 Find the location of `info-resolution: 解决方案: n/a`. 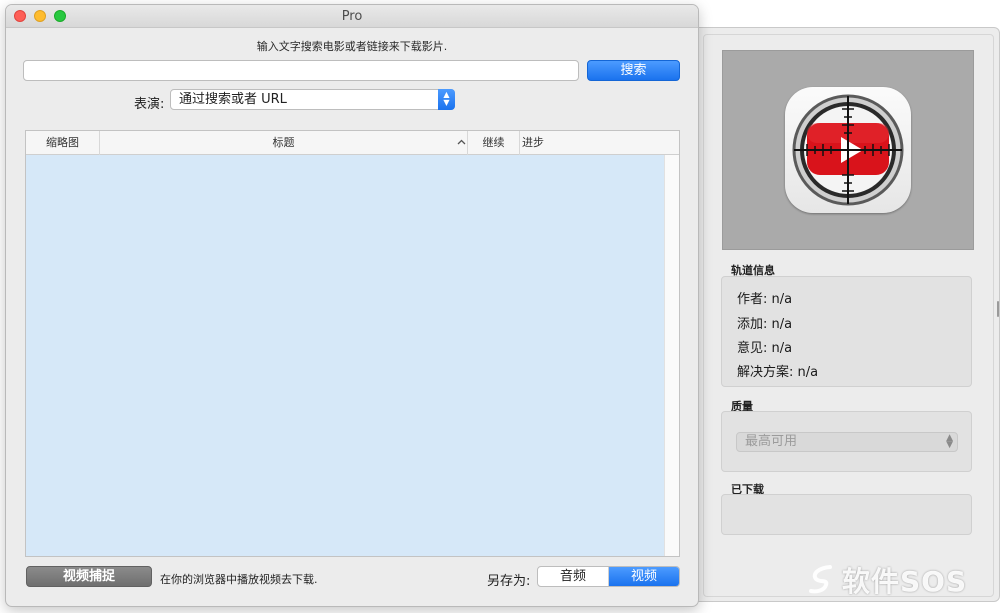

info-resolution: 解决方案: n/a is located at coordinates (778, 372).